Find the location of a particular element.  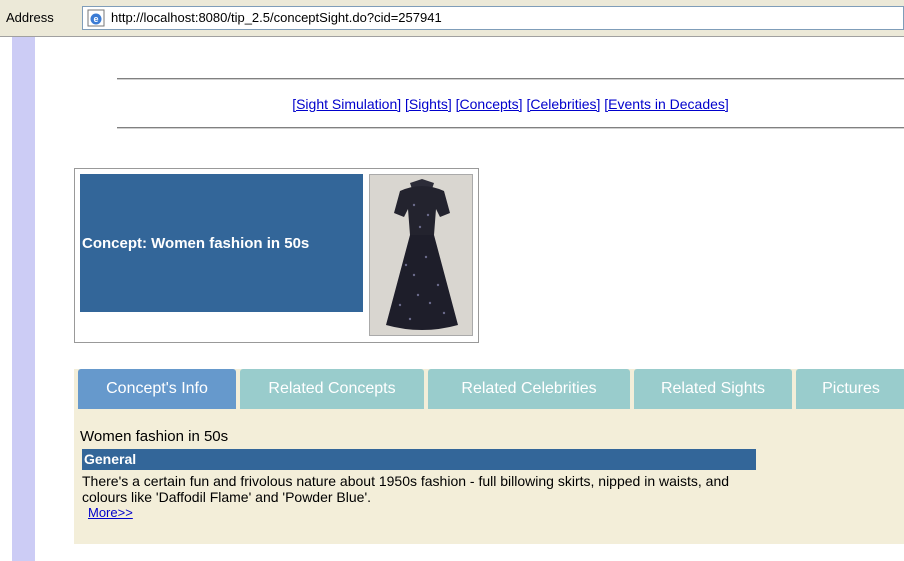

concept-title-cell: Concept: Women fashion in 50s is located at coordinates (221, 243).